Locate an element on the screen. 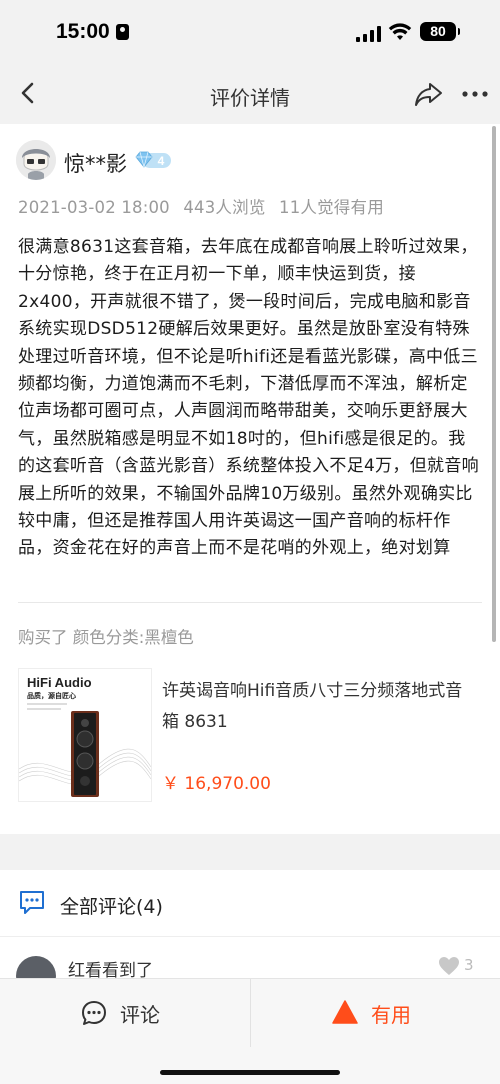 The width and height of the screenshot is (500, 1084). avatar is located at coordinates (36, 160).